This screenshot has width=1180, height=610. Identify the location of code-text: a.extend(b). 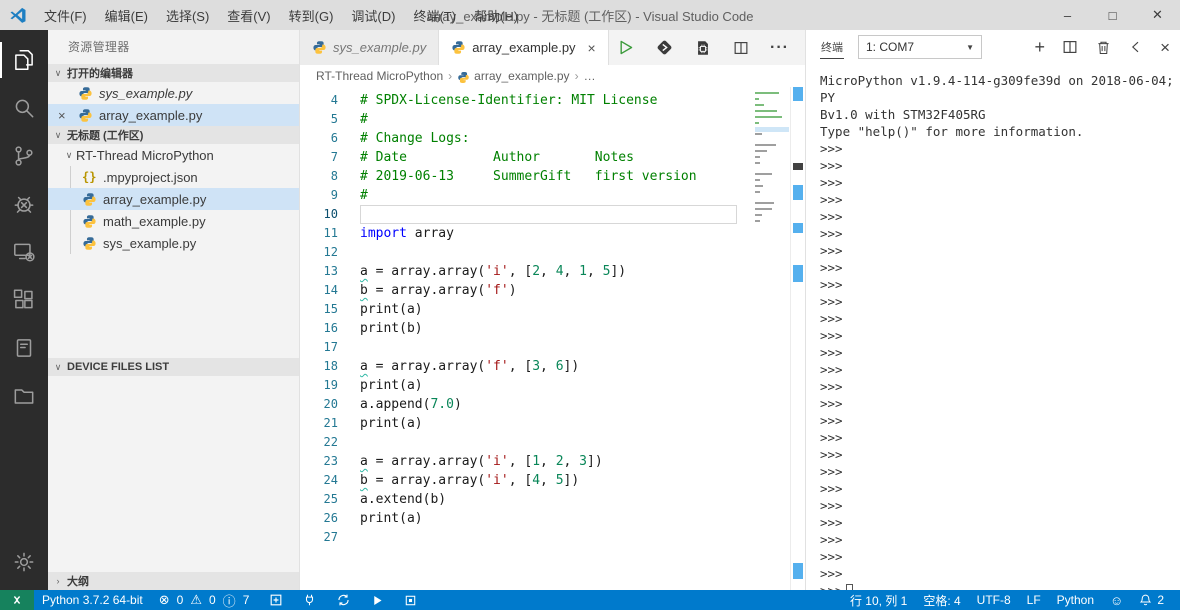
(403, 499).